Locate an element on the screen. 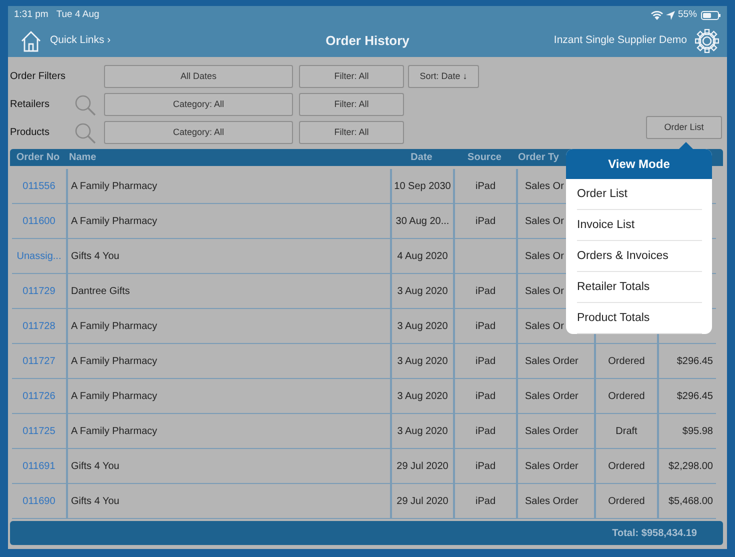 Image resolution: width=735 pixels, height=557 pixels. column-header: Source is located at coordinates (484, 158).